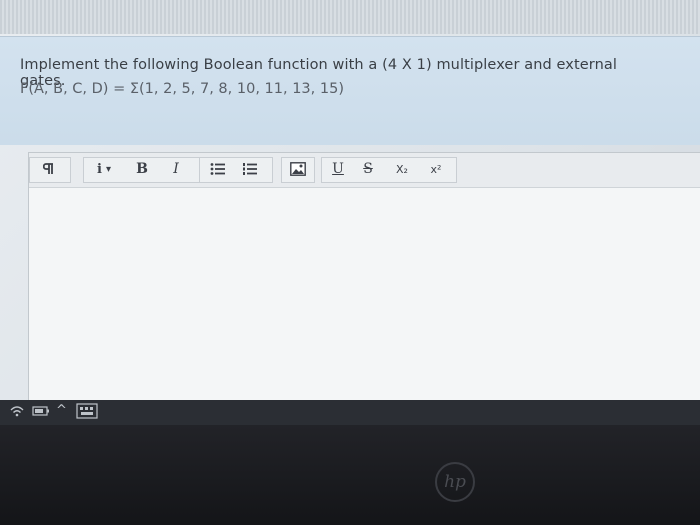 Image resolution: width=700 pixels, height=525 pixels. I want to click on paragraph-format-button, so click(49, 169).